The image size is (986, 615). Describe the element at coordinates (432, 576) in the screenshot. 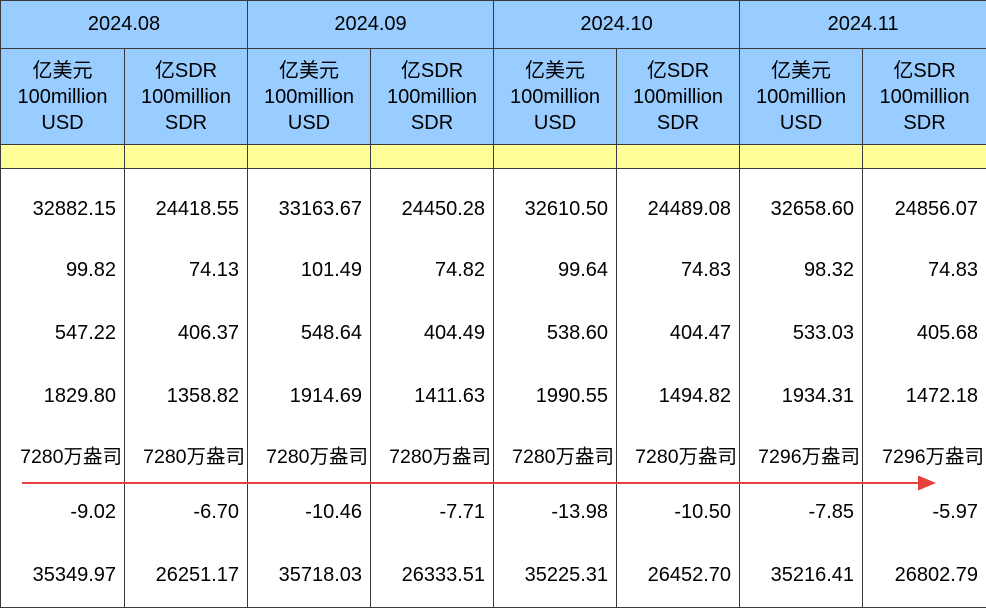

I see `table-cell: 26333.51` at that location.